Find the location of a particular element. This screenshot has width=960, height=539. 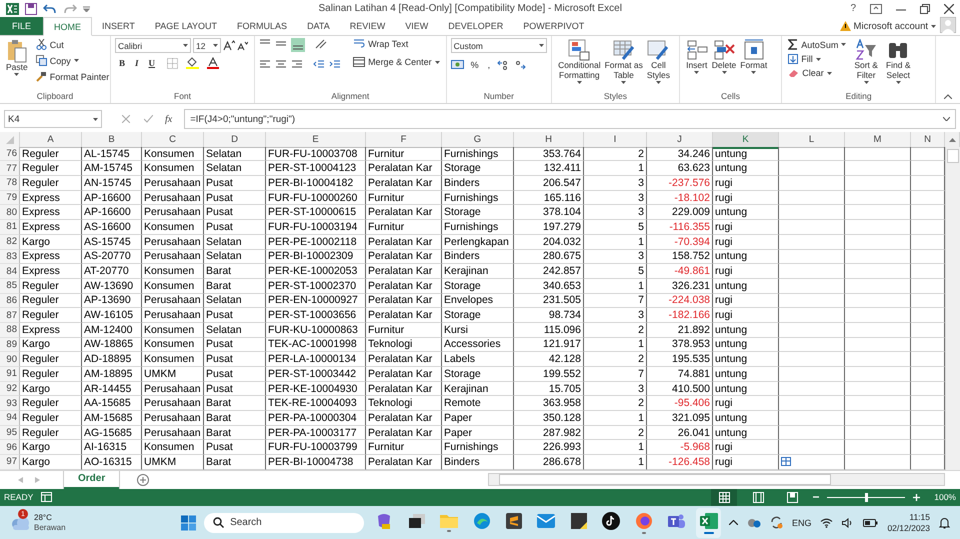

row-header: 88 is located at coordinates (10, 330).